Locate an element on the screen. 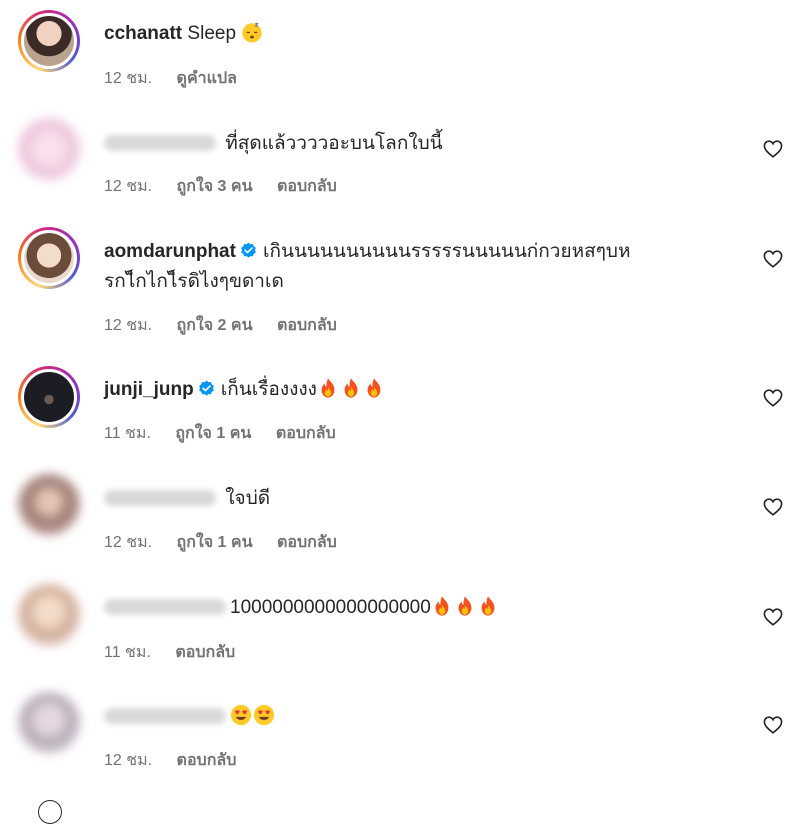 Image resolution: width=800 pixels, height=824 pixels. comment-meta: 11 ชม. ถูกใจ 1 คน ตอบกลับ is located at coordinates (230, 433).